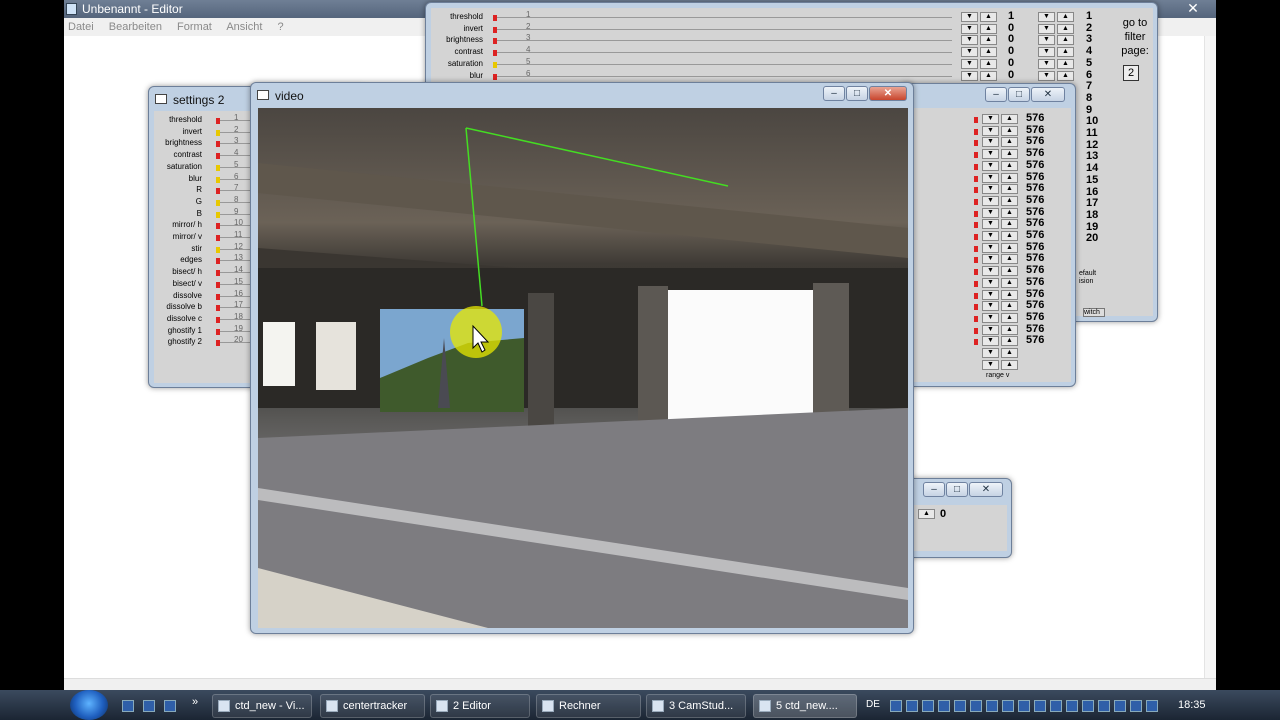  I want to click on menu-format: Format, so click(194, 27).